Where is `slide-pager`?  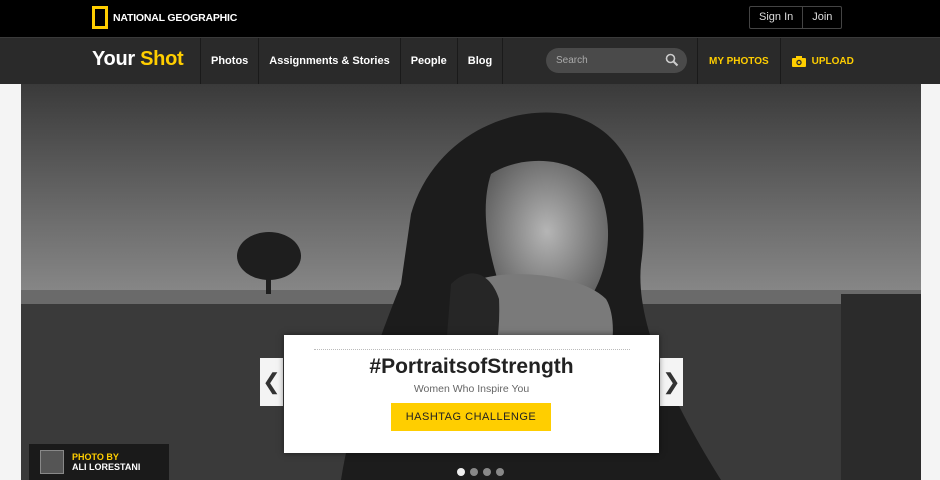
slide-pager is located at coordinates (480, 472).